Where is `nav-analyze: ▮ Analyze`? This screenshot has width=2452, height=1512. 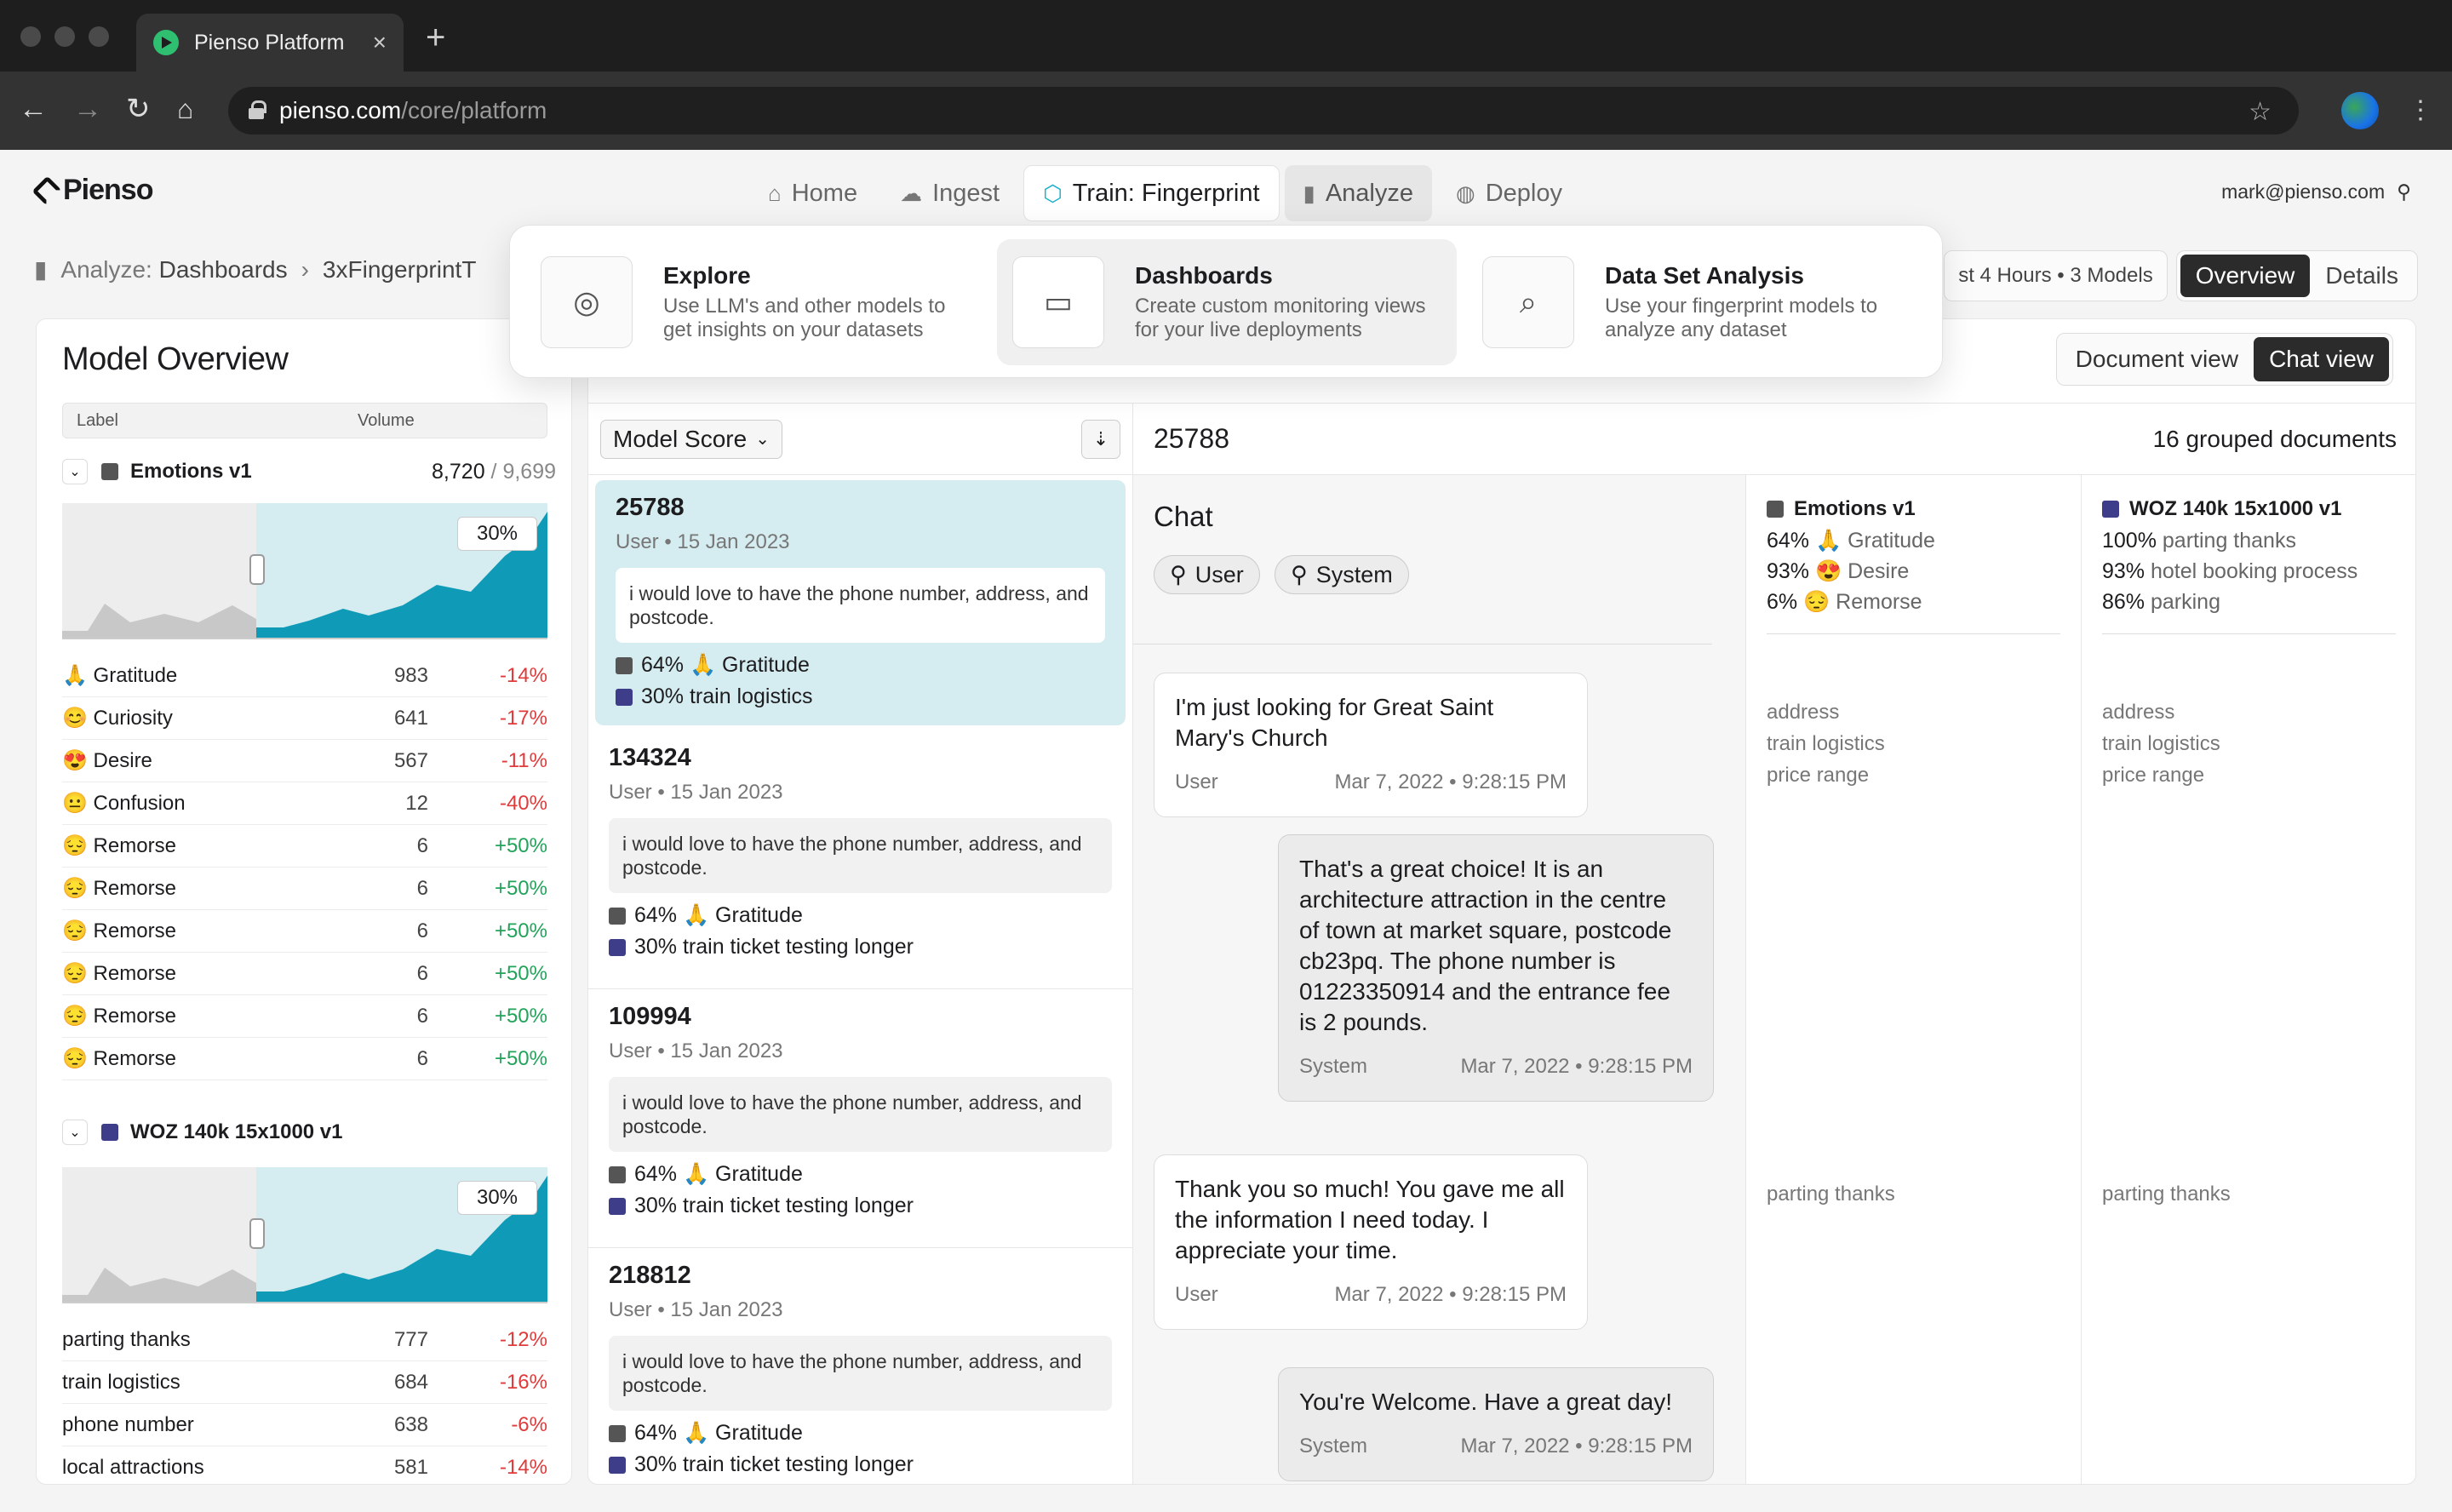 nav-analyze: ▮ Analyze is located at coordinates (1358, 193).